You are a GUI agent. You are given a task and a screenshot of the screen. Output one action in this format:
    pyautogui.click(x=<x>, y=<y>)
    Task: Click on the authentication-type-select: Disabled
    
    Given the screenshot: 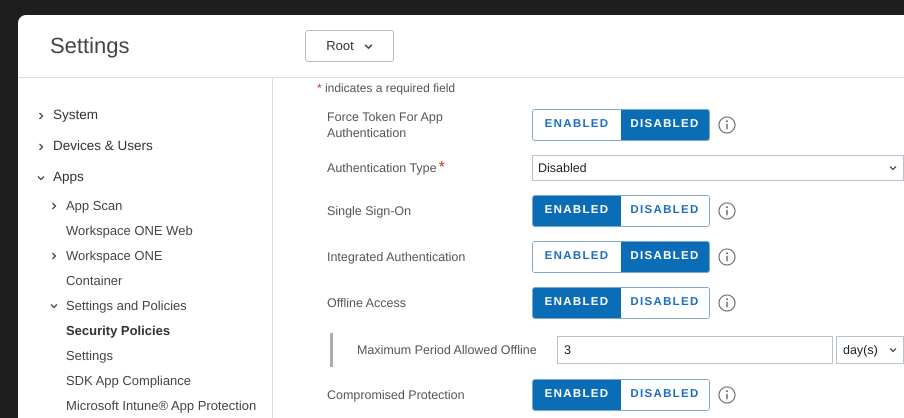 What is the action you would take?
    pyautogui.click(x=718, y=168)
    